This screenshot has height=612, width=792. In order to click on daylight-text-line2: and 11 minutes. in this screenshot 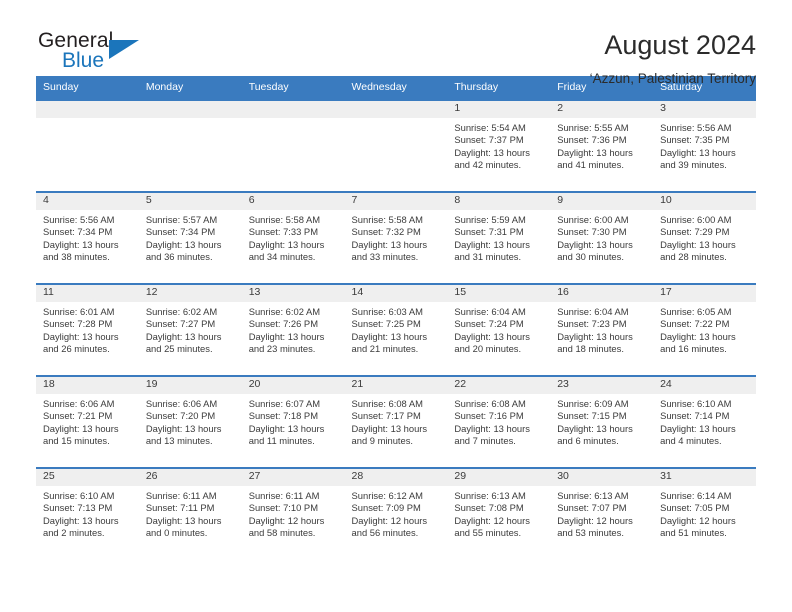, I will do `click(281, 440)`.